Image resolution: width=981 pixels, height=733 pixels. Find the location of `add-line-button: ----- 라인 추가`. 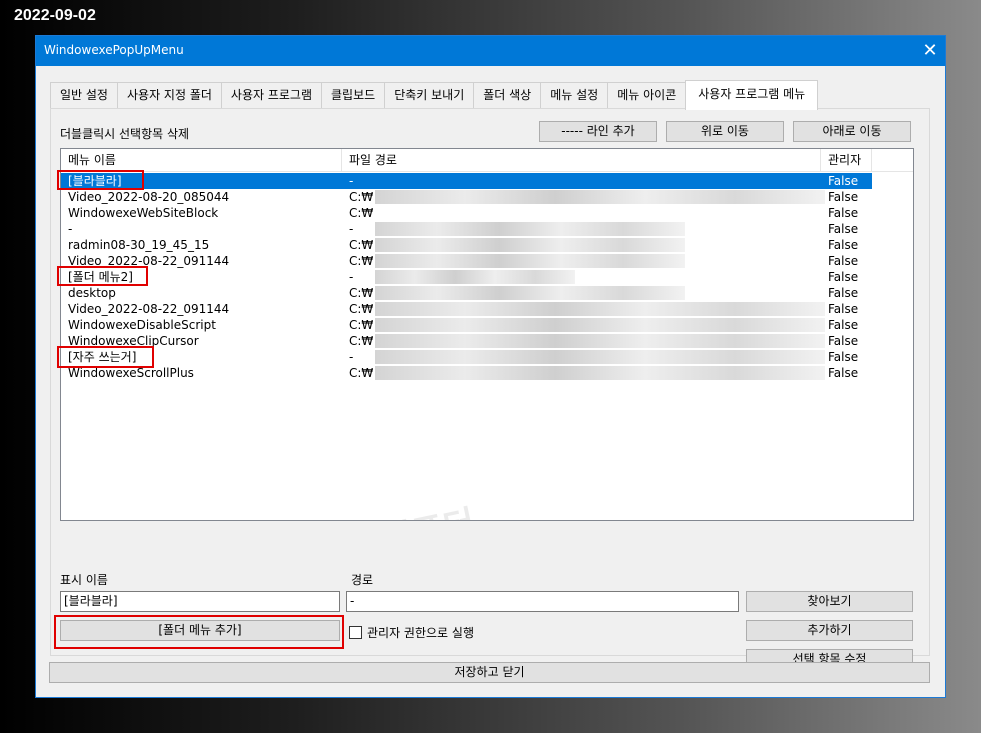

add-line-button: ----- 라인 추가 is located at coordinates (598, 131).